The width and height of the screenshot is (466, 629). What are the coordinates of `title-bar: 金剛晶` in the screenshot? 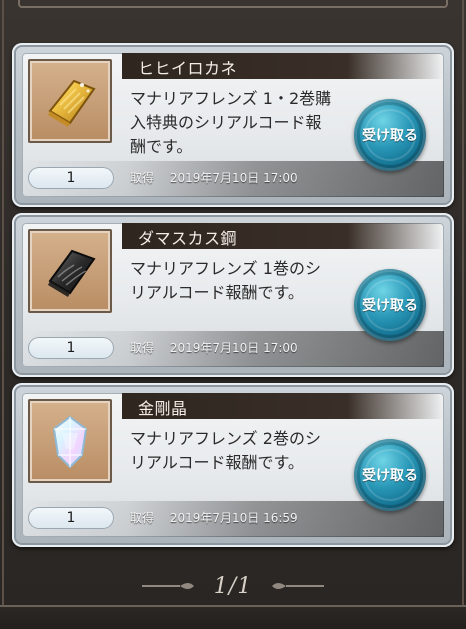 It's located at (283, 406).